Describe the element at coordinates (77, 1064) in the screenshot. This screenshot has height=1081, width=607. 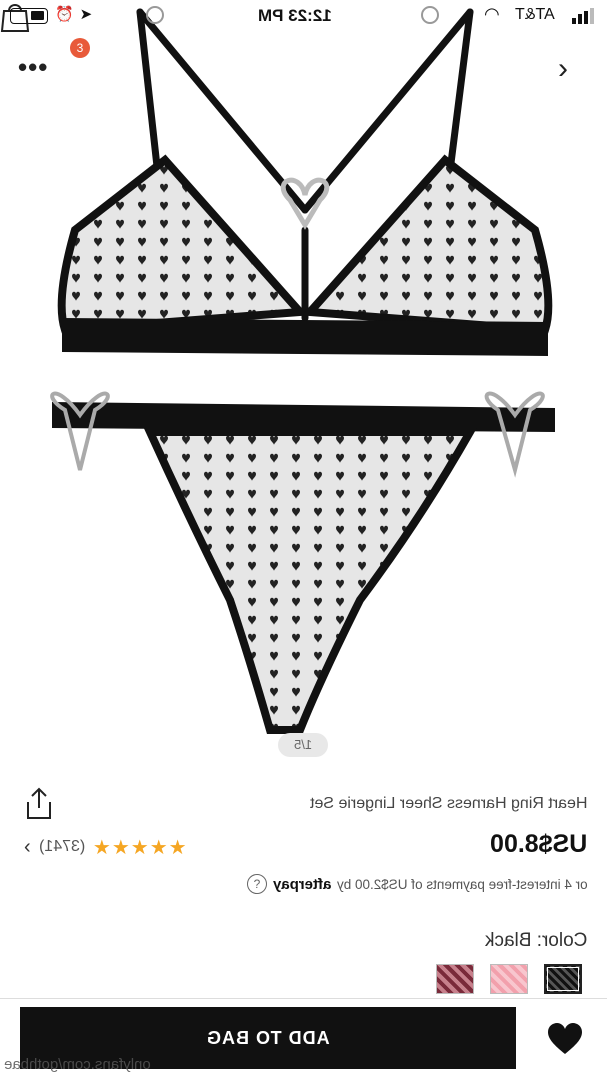
I see `watermark-text: onlyfans.com/gothbae` at that location.